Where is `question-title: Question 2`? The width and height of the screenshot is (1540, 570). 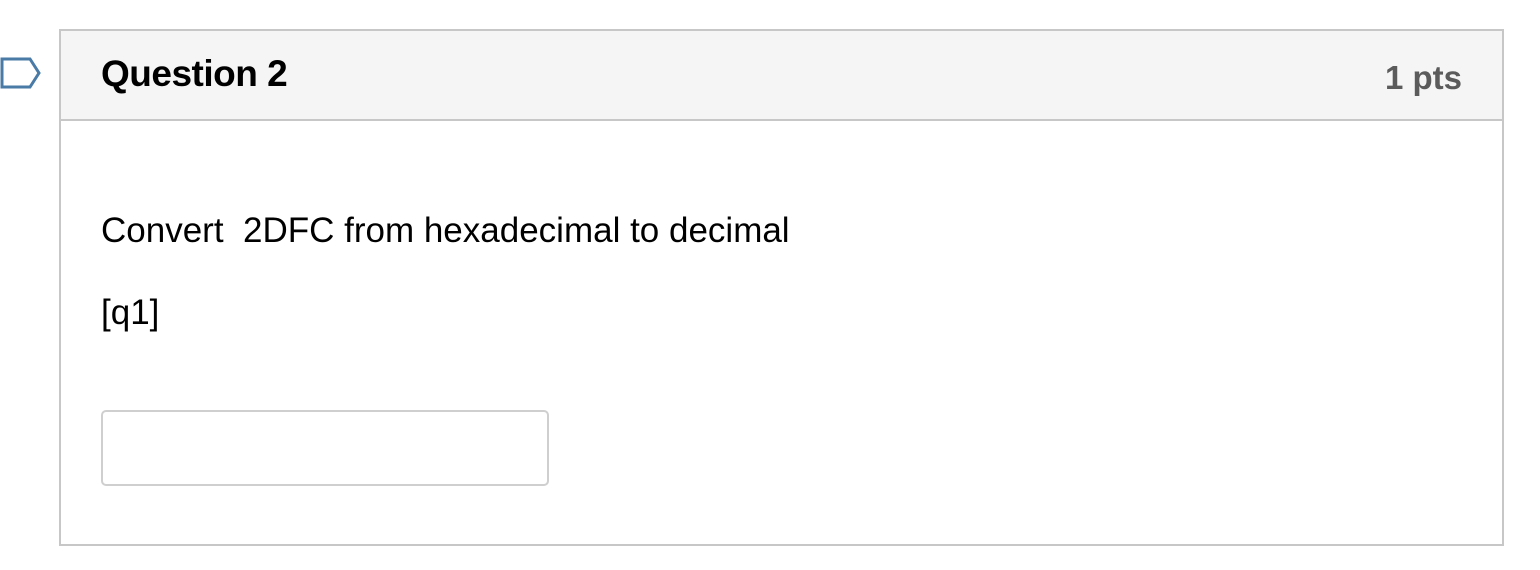 question-title: Question 2 is located at coordinates (194, 73).